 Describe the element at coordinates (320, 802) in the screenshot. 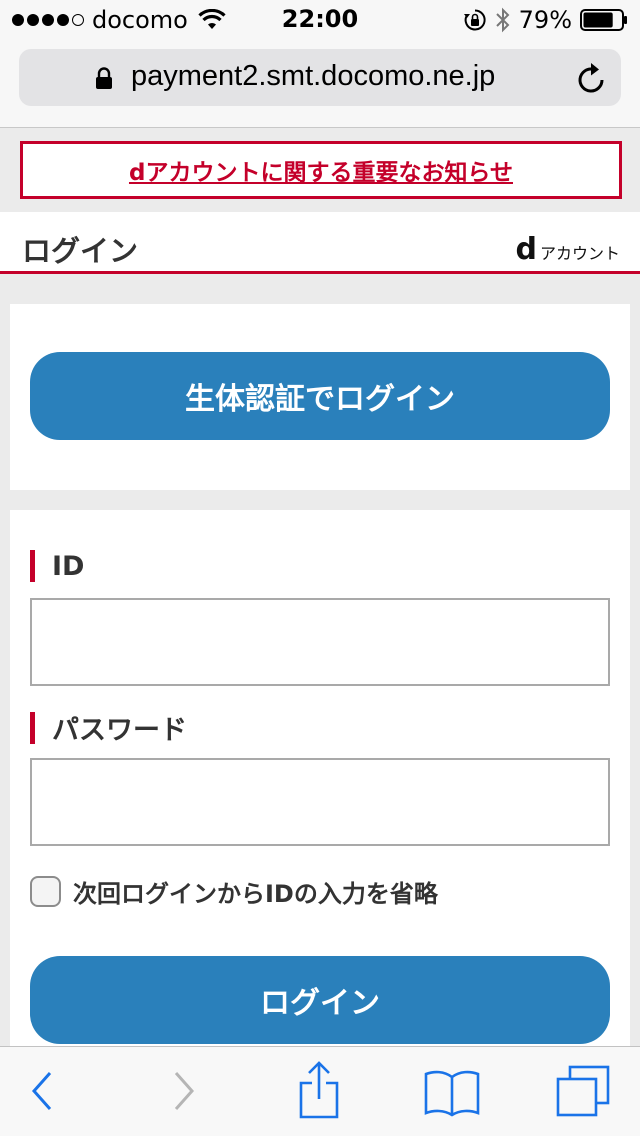

I see `password-input` at that location.